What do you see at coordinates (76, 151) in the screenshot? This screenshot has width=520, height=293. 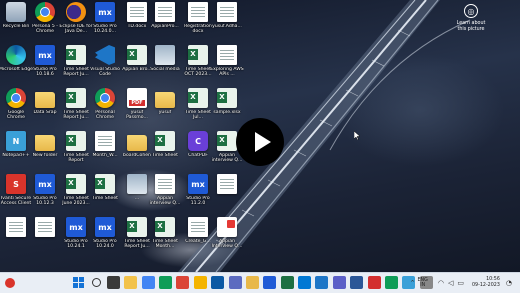 I see `desktop-icon: Time Sheet Report` at bounding box center [76, 151].